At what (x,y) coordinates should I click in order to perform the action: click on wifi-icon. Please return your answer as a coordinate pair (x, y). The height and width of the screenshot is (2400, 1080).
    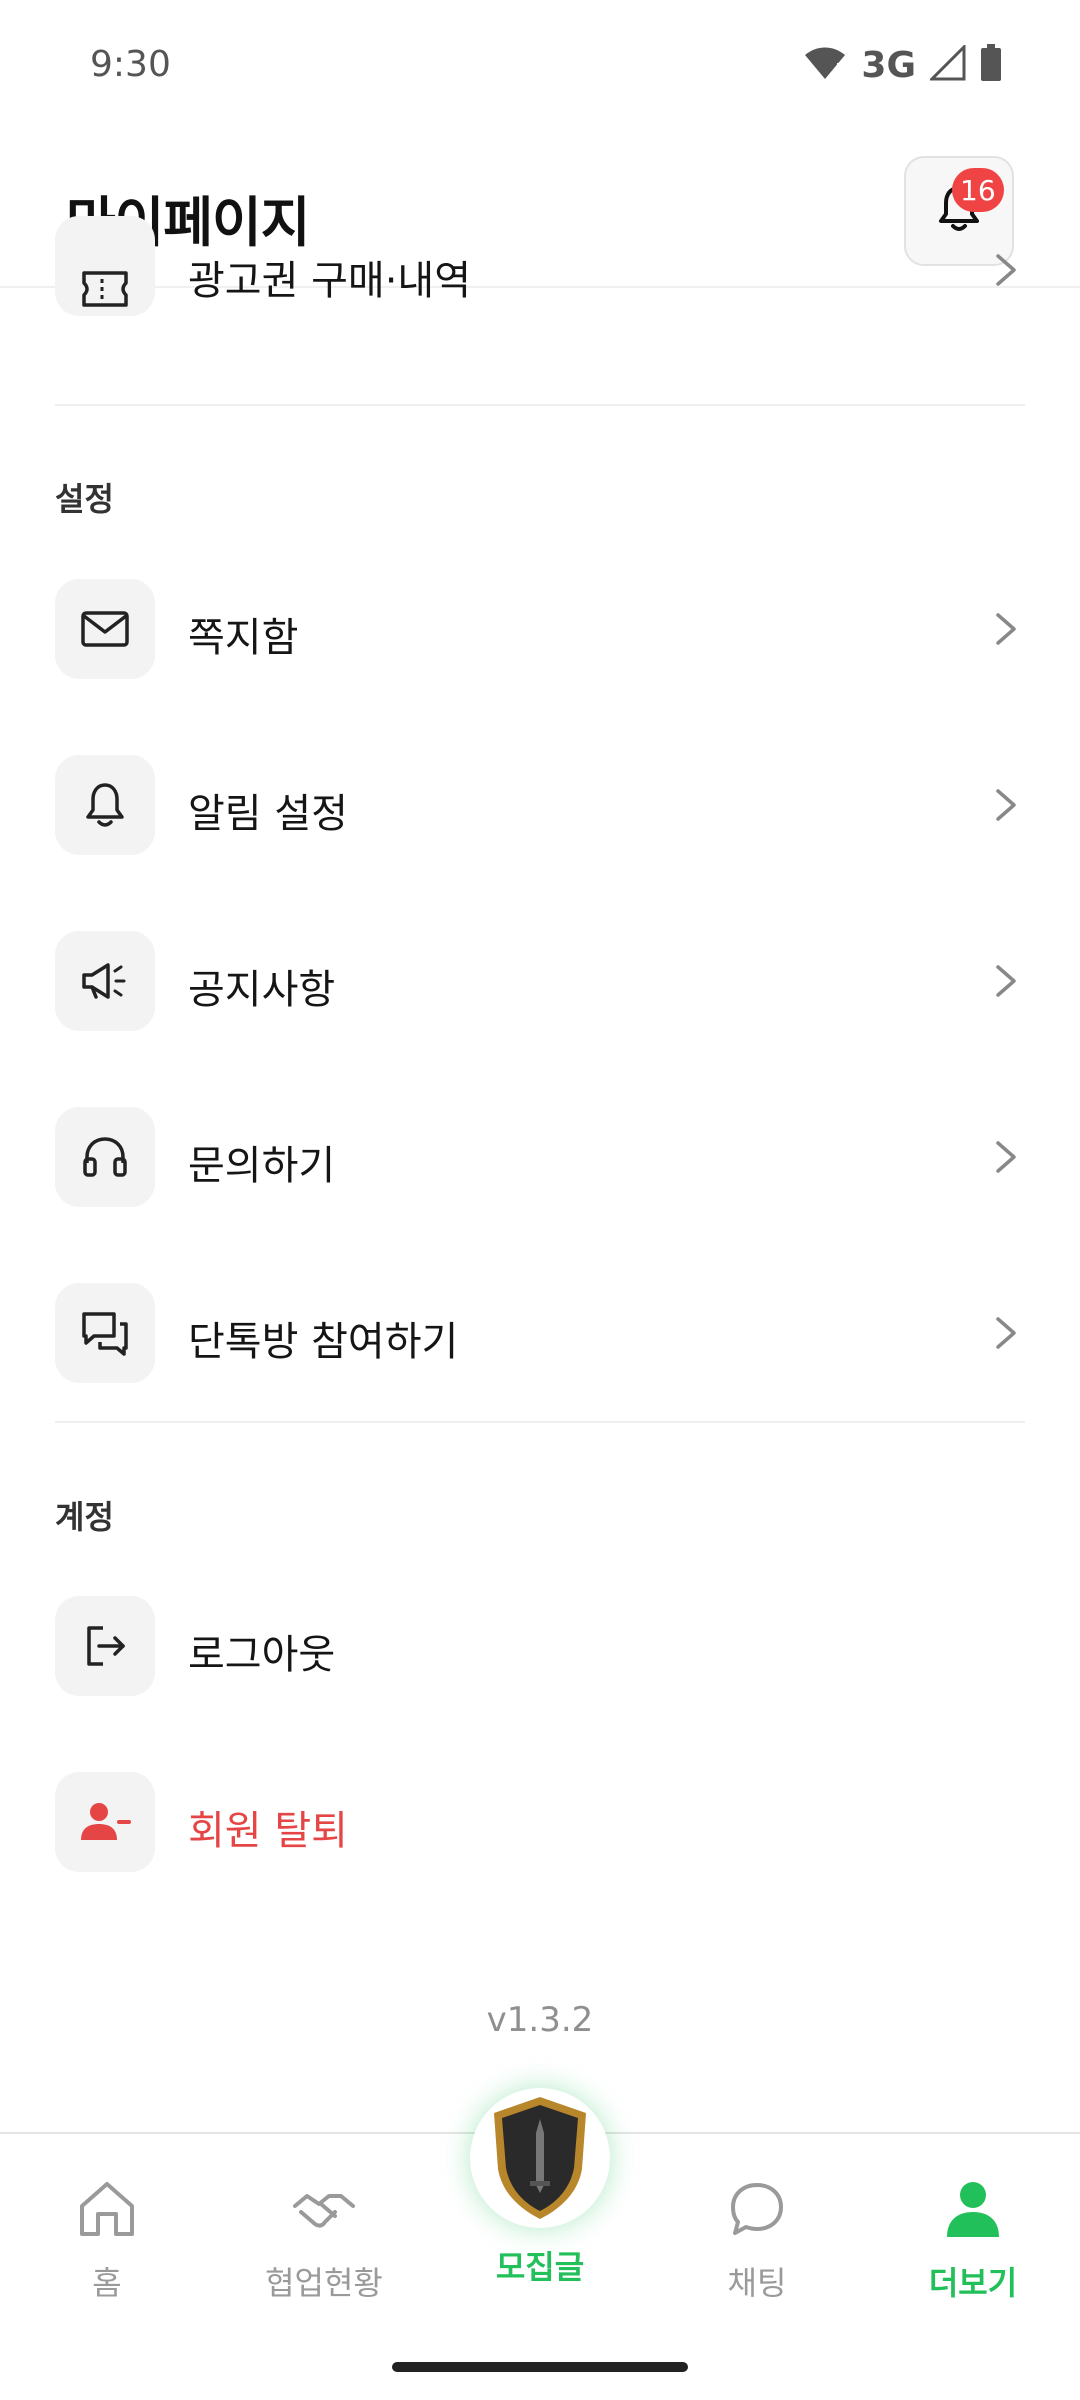
    Looking at the image, I should click on (825, 65).